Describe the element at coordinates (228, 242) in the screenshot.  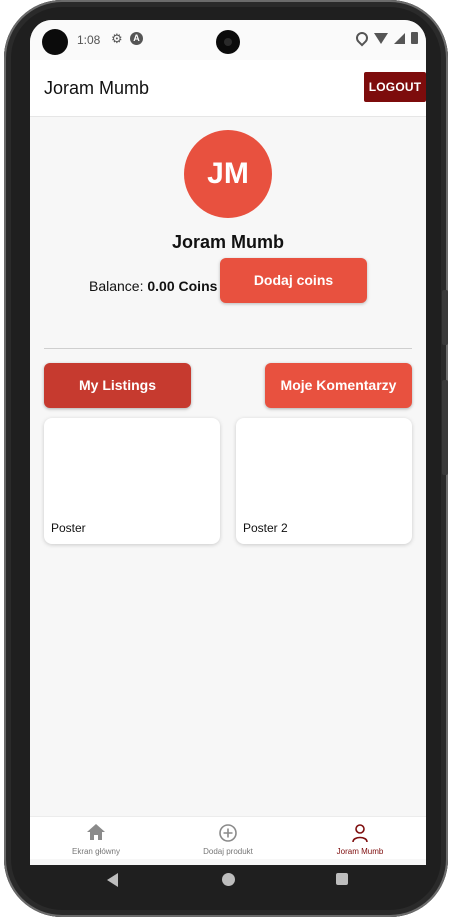
I see `user-name: Joram Mumb` at that location.